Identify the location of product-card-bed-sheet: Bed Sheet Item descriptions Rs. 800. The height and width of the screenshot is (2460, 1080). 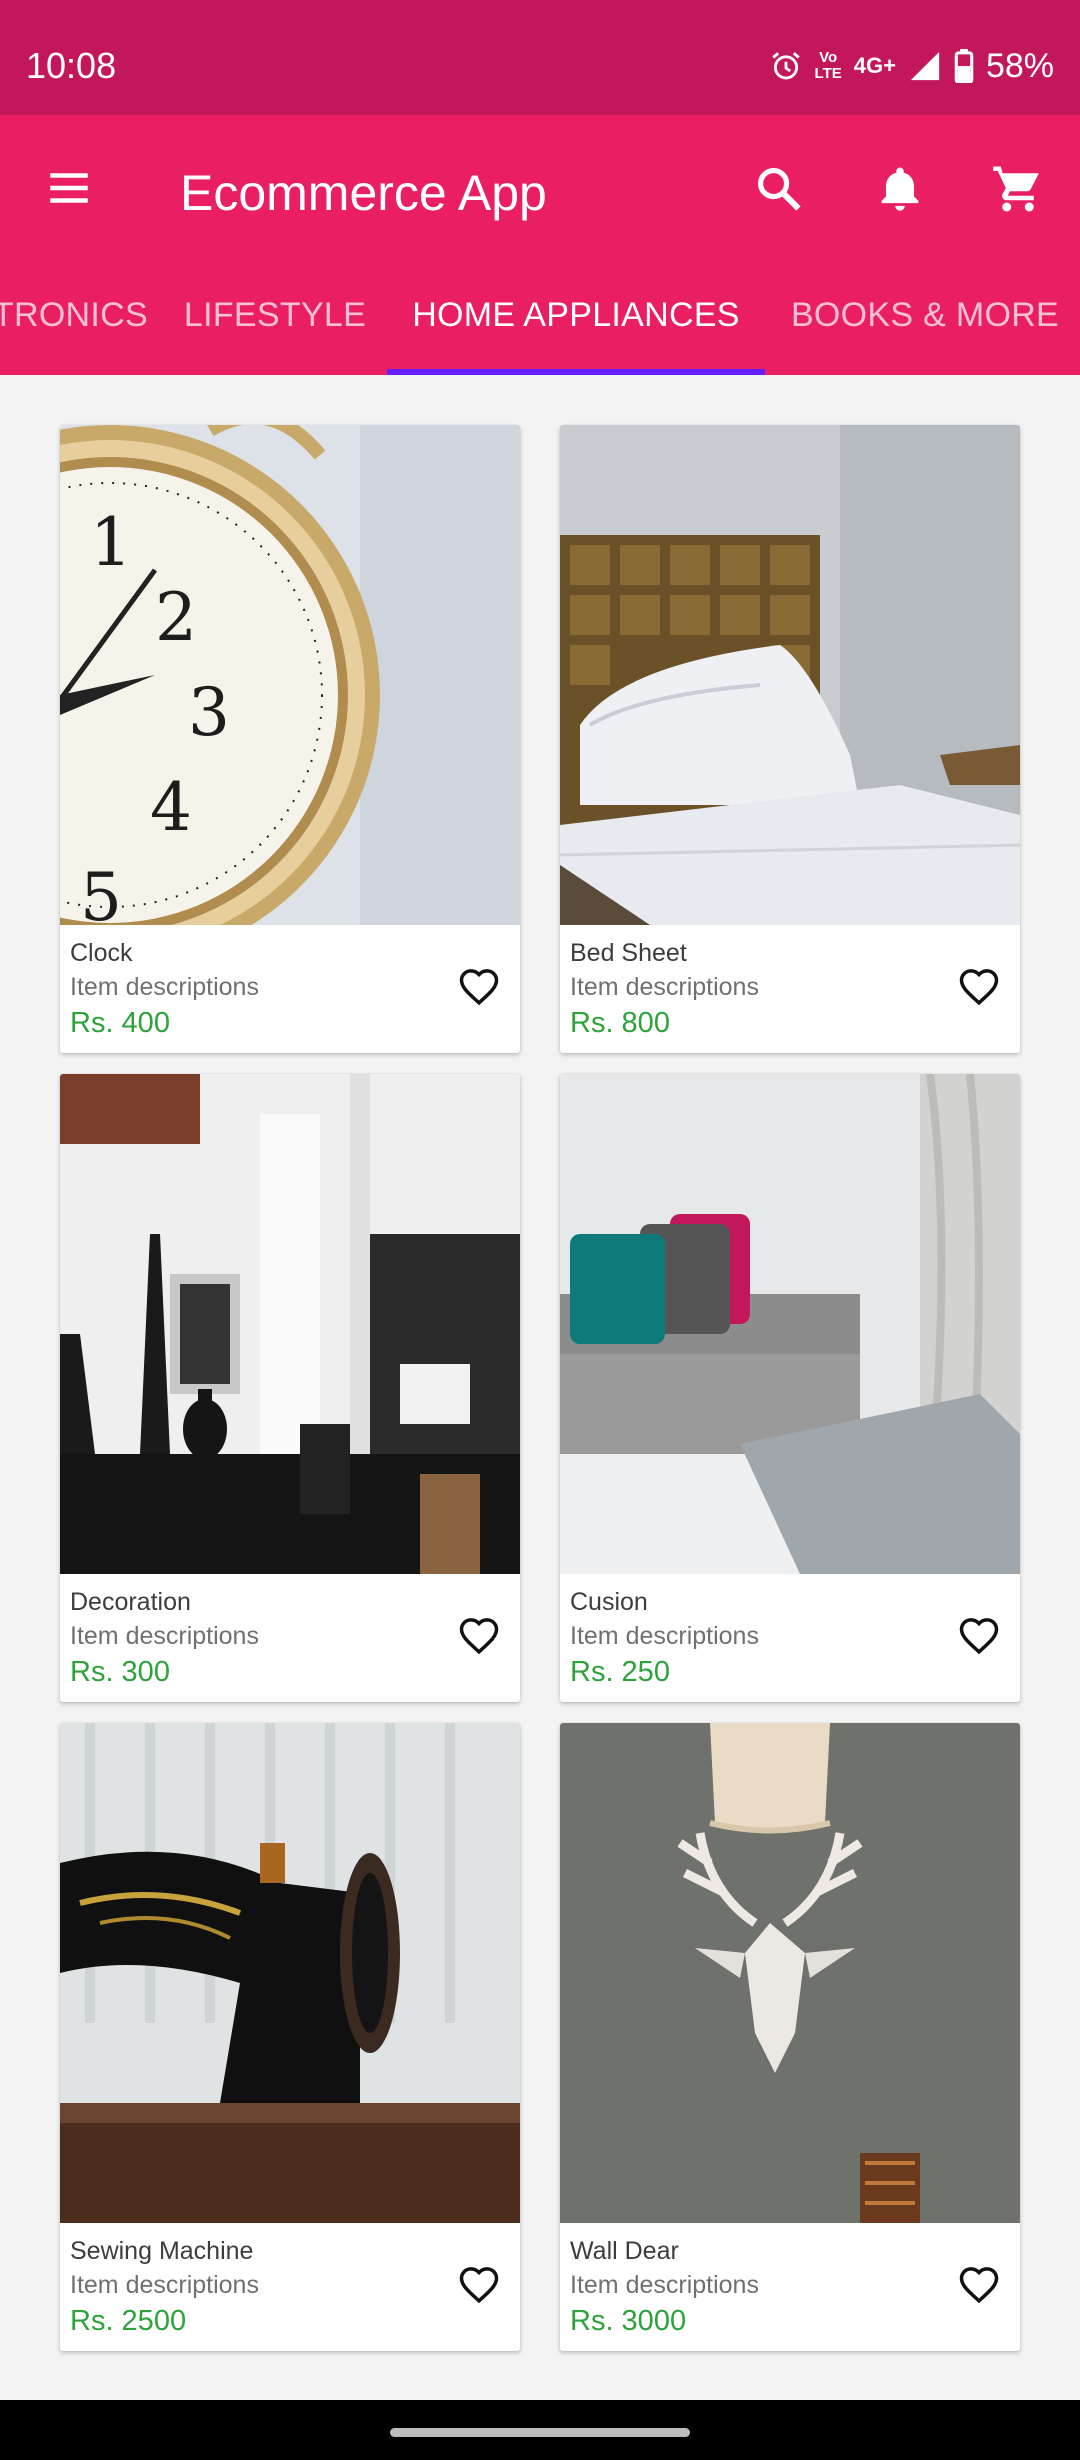
(790, 739).